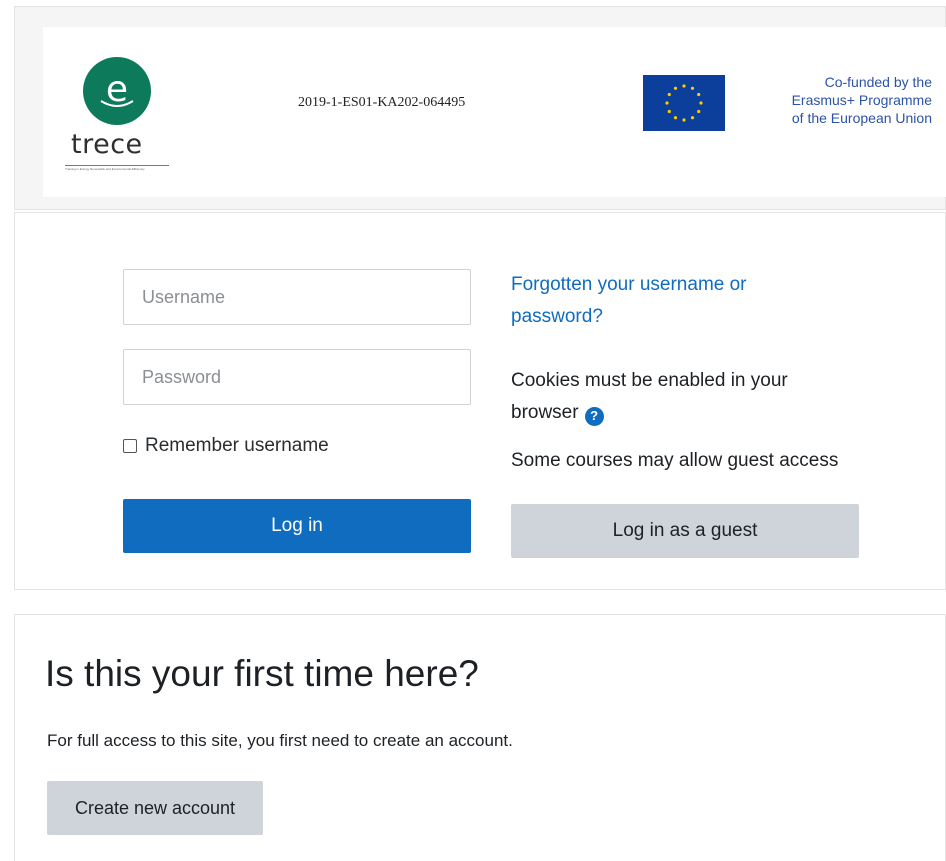 This screenshot has height=861, width=946. Describe the element at coordinates (130, 446) in the screenshot. I see `remember-username-checkbox` at that location.